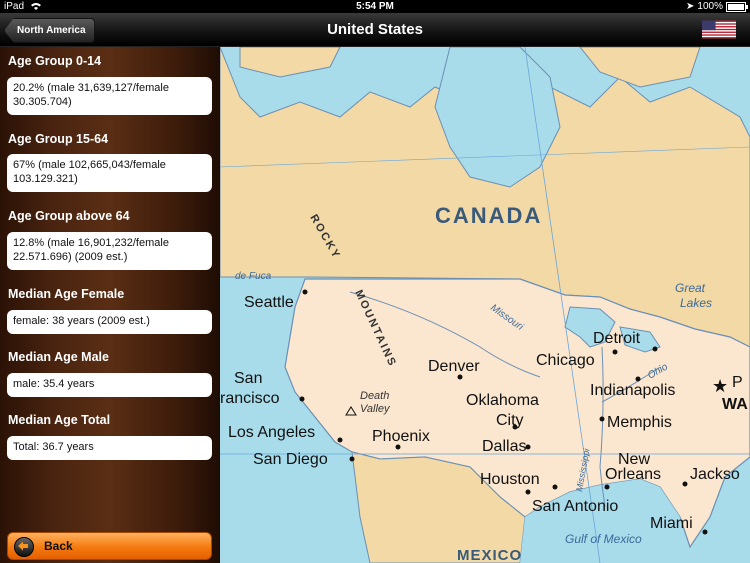  Describe the element at coordinates (398, 447) in the screenshot. I see `city-dot-phoenix` at that location.